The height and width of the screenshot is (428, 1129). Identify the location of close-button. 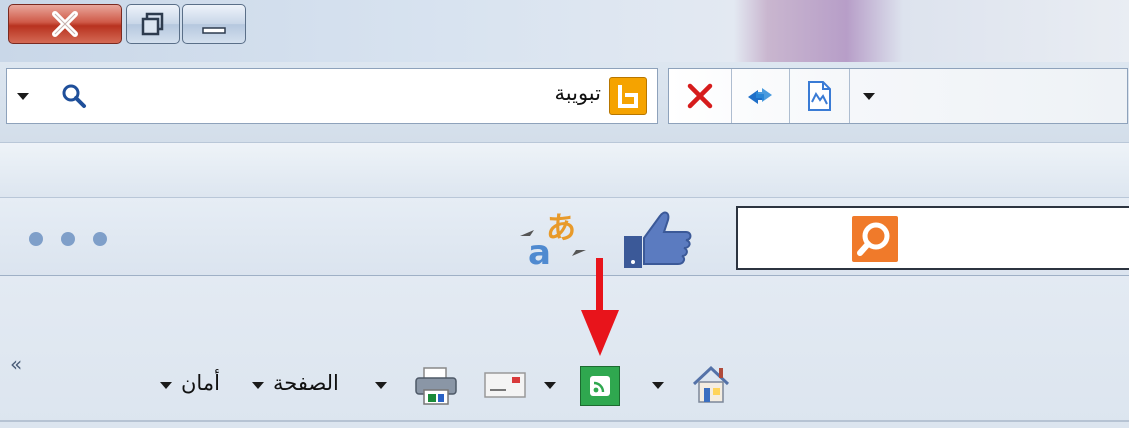
(65, 24).